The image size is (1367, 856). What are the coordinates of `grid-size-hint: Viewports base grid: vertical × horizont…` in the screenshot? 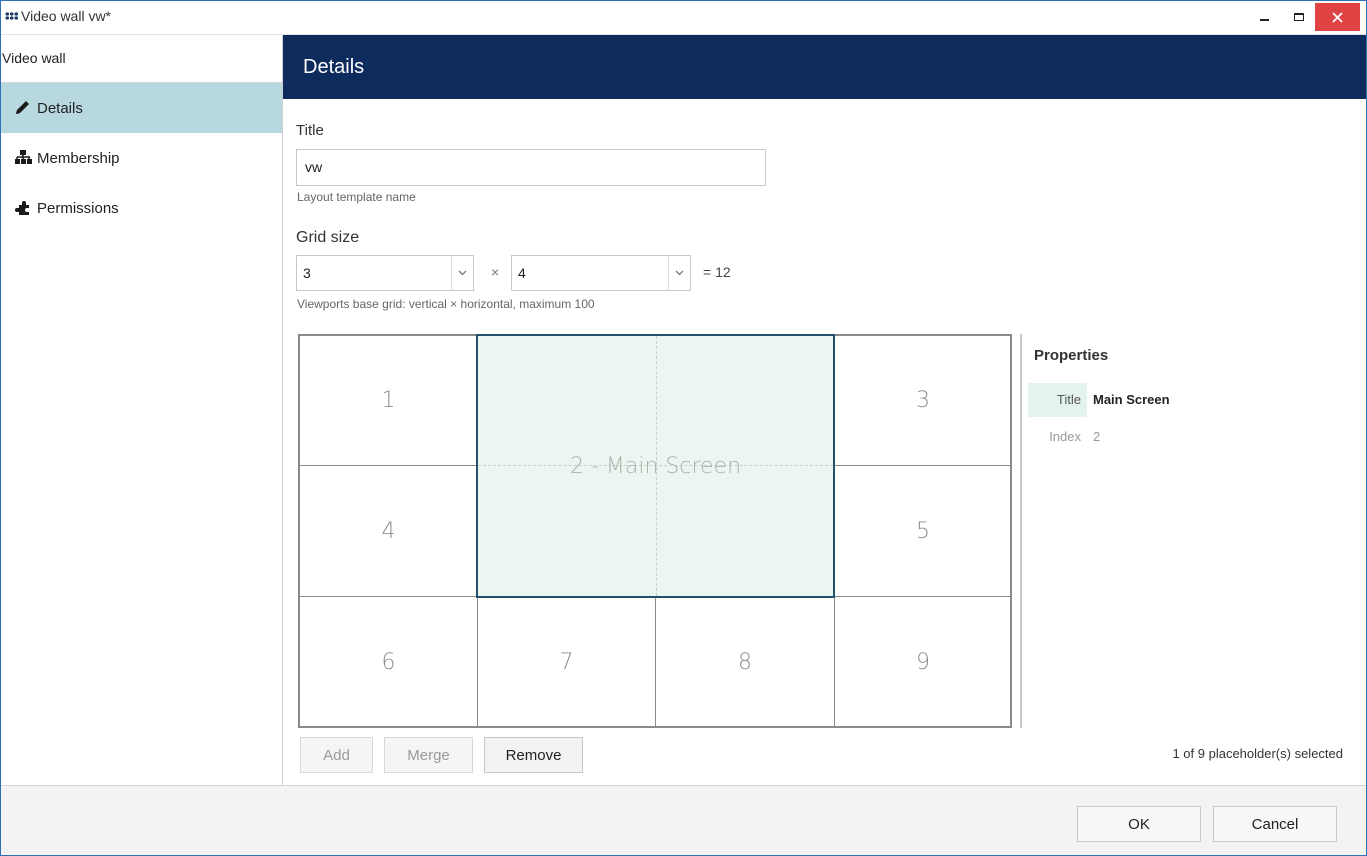 It's located at (446, 304).